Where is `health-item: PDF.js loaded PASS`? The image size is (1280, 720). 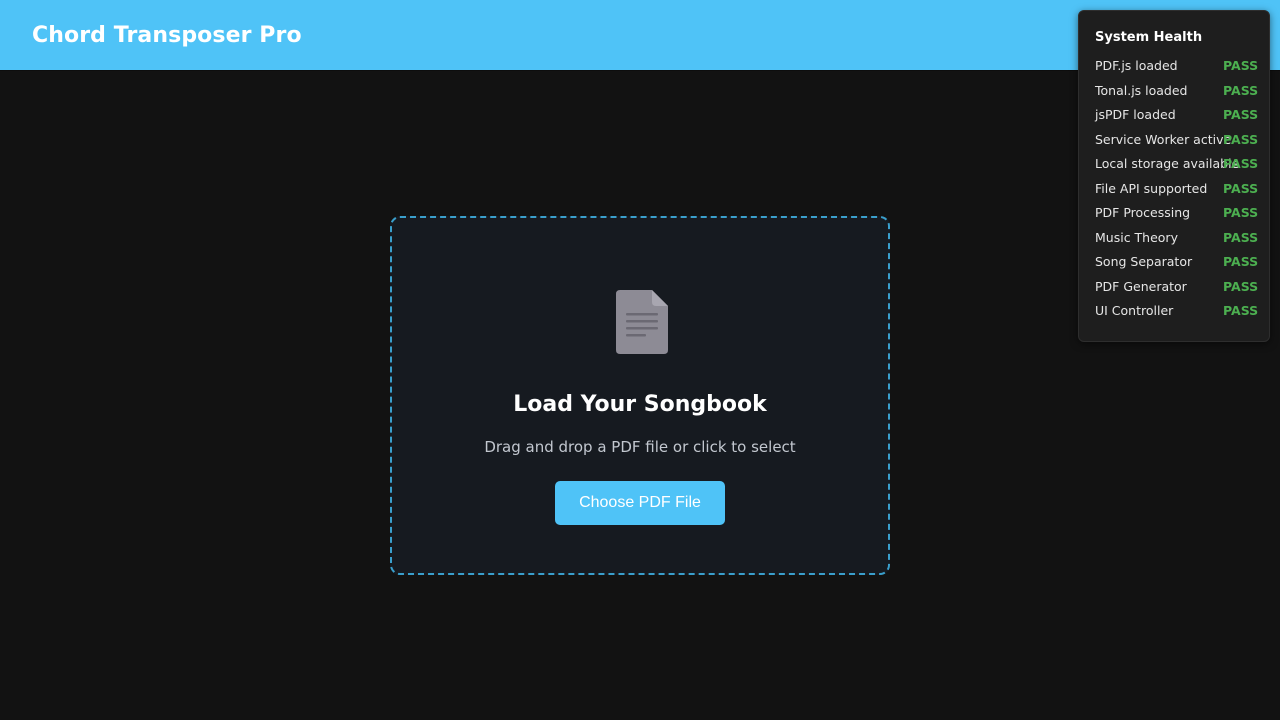 health-item: PDF.js loaded PASS is located at coordinates (1177, 69).